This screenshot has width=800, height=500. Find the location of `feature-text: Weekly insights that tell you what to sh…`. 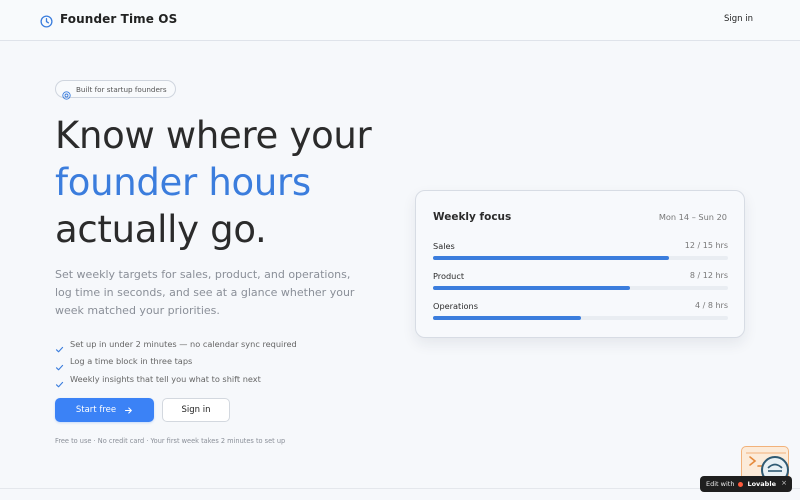

feature-text: Weekly insights that tell you what to sh… is located at coordinates (165, 378).